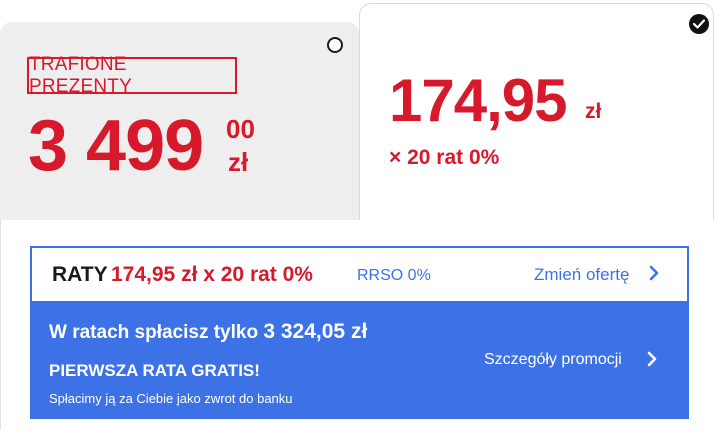 The image size is (715, 430). Describe the element at coordinates (238, 162) in the screenshot. I see `cash-price-currency: zł` at that location.